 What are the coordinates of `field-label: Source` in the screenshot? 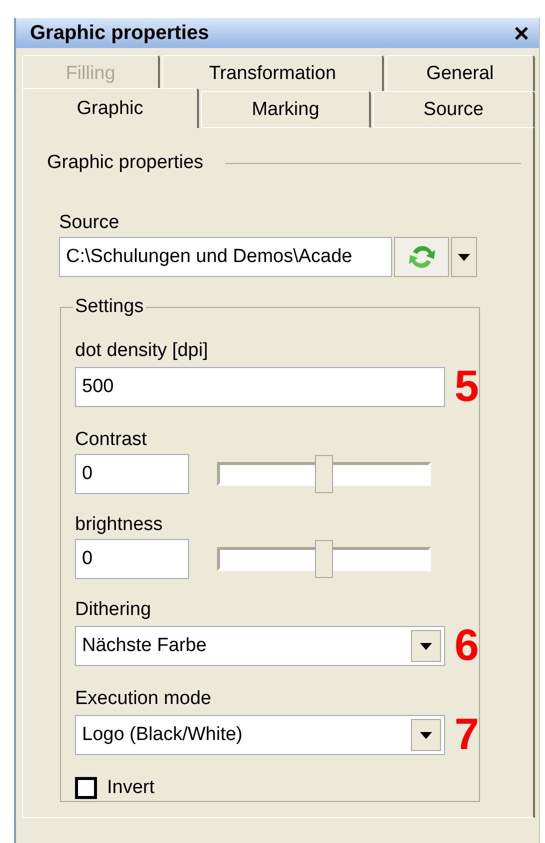 It's located at (89, 223).